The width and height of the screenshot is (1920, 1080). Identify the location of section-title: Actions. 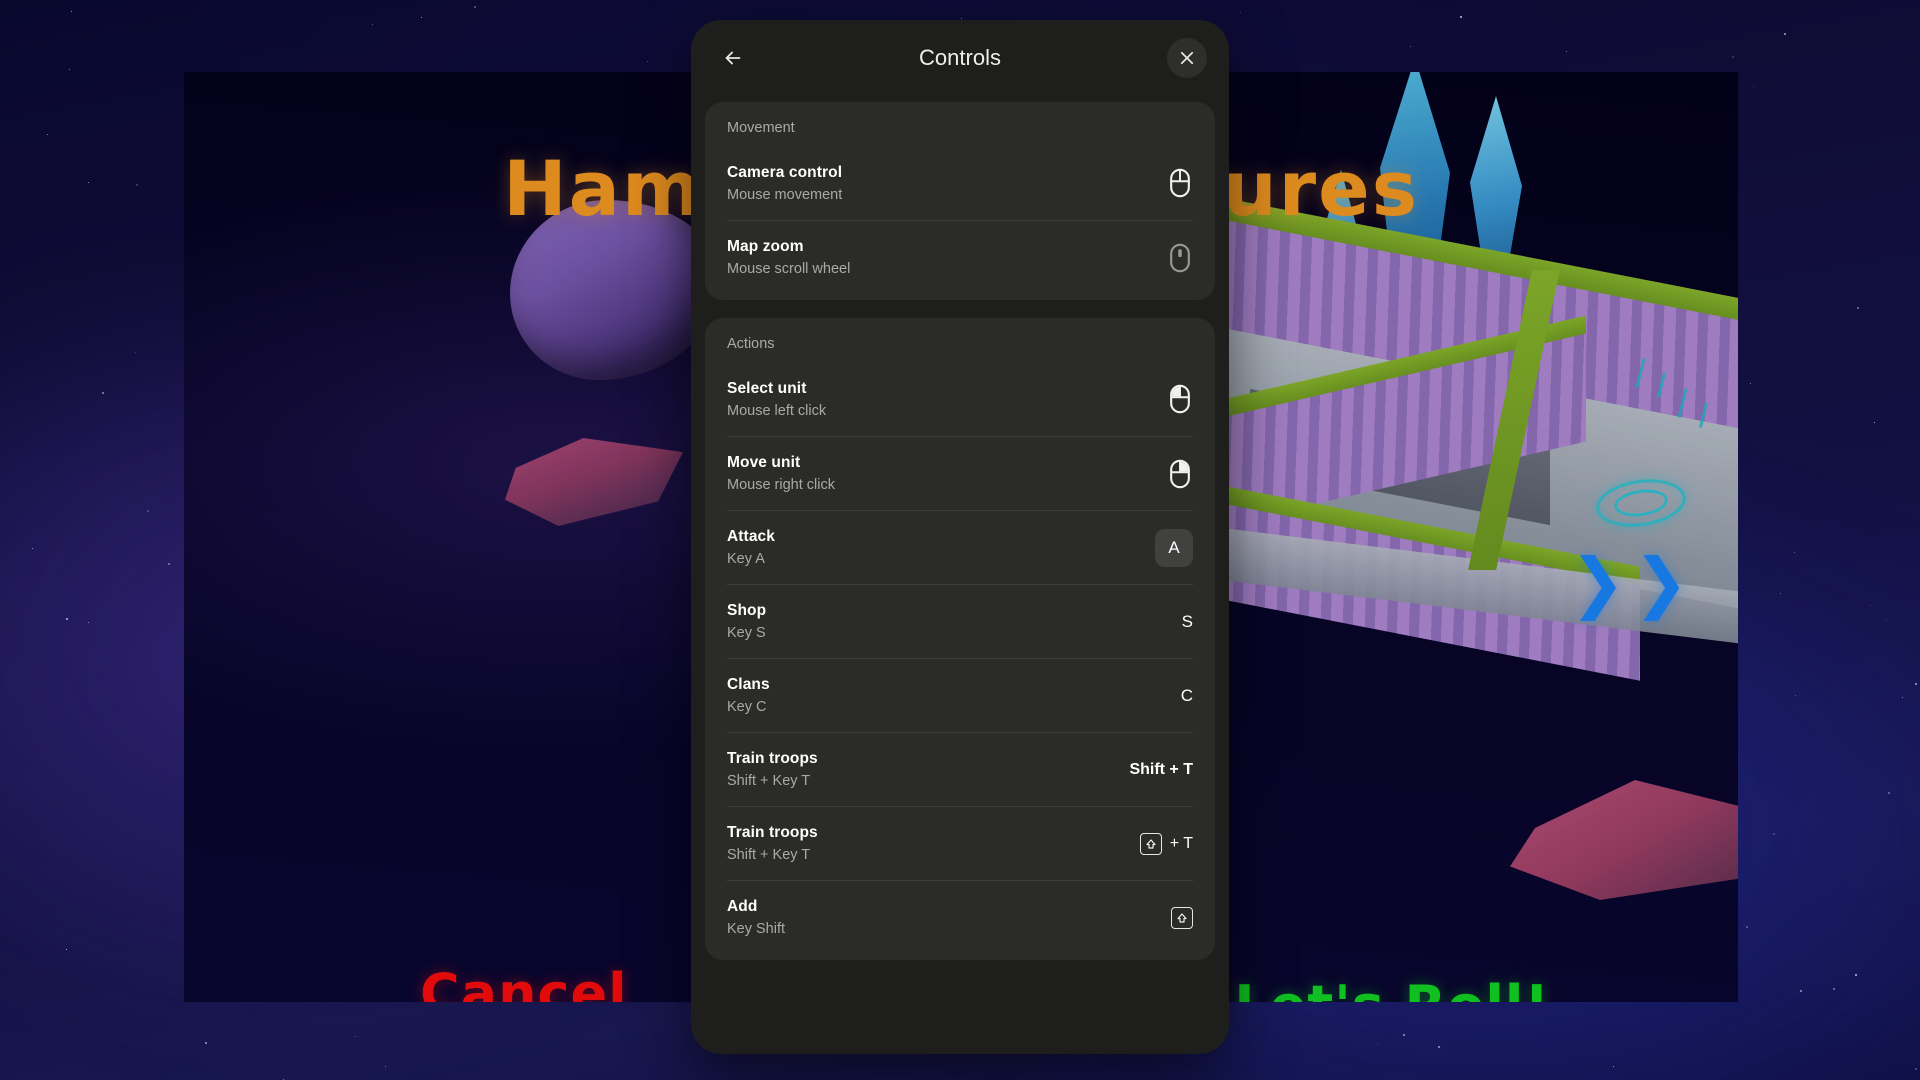
(751, 344).